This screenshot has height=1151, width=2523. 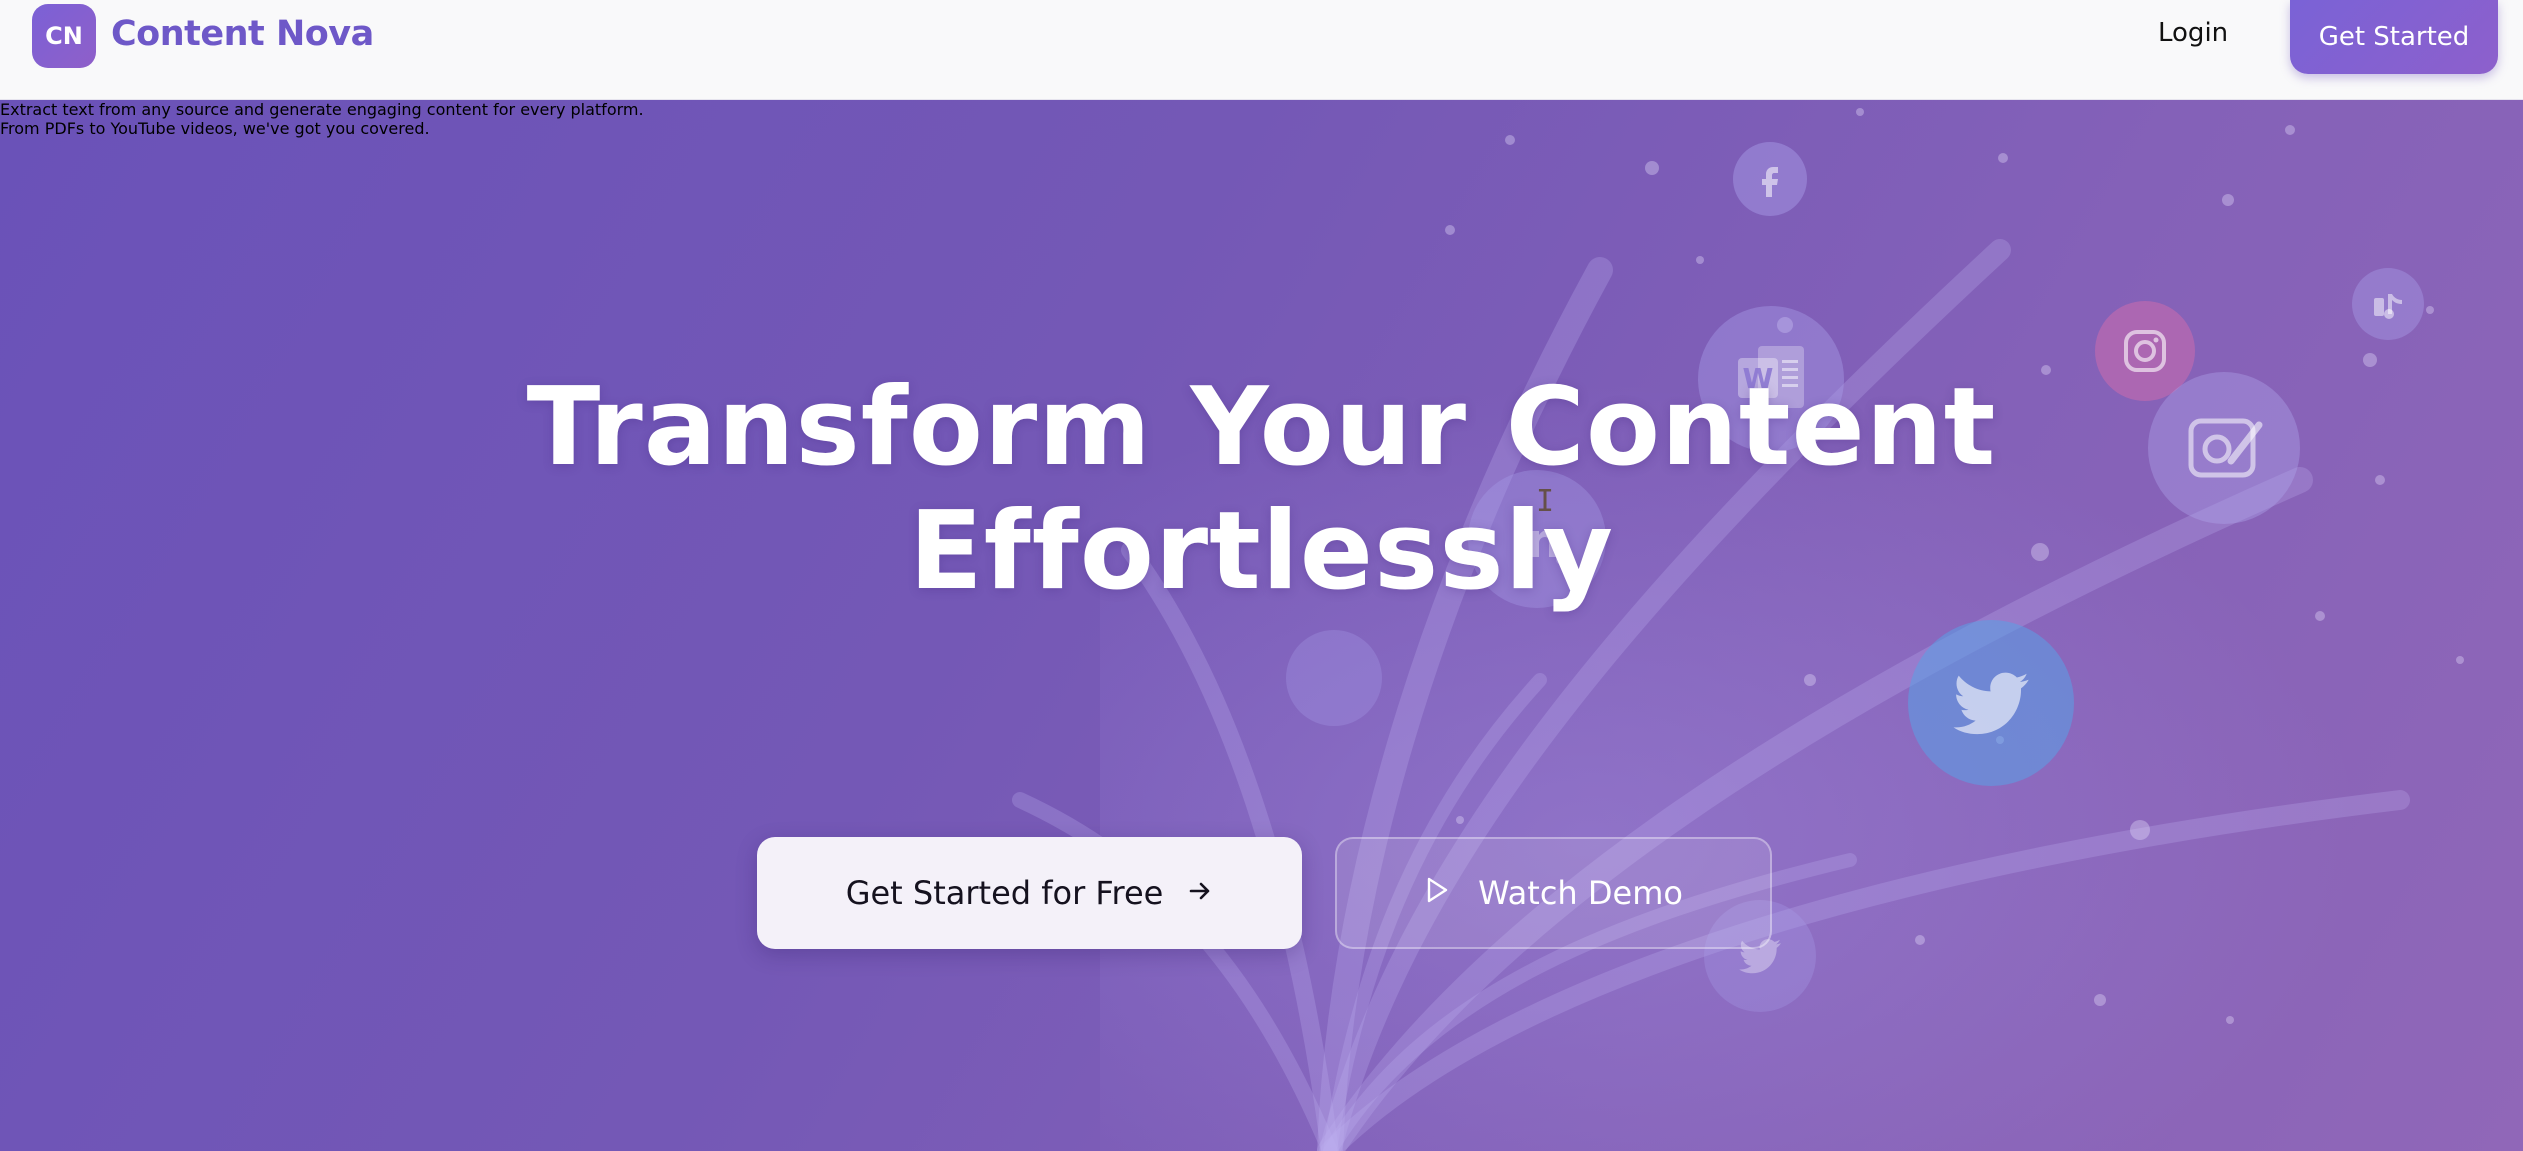 What do you see at coordinates (1261, 551) in the screenshot?
I see `hero-title-line2: Effortlessly` at bounding box center [1261, 551].